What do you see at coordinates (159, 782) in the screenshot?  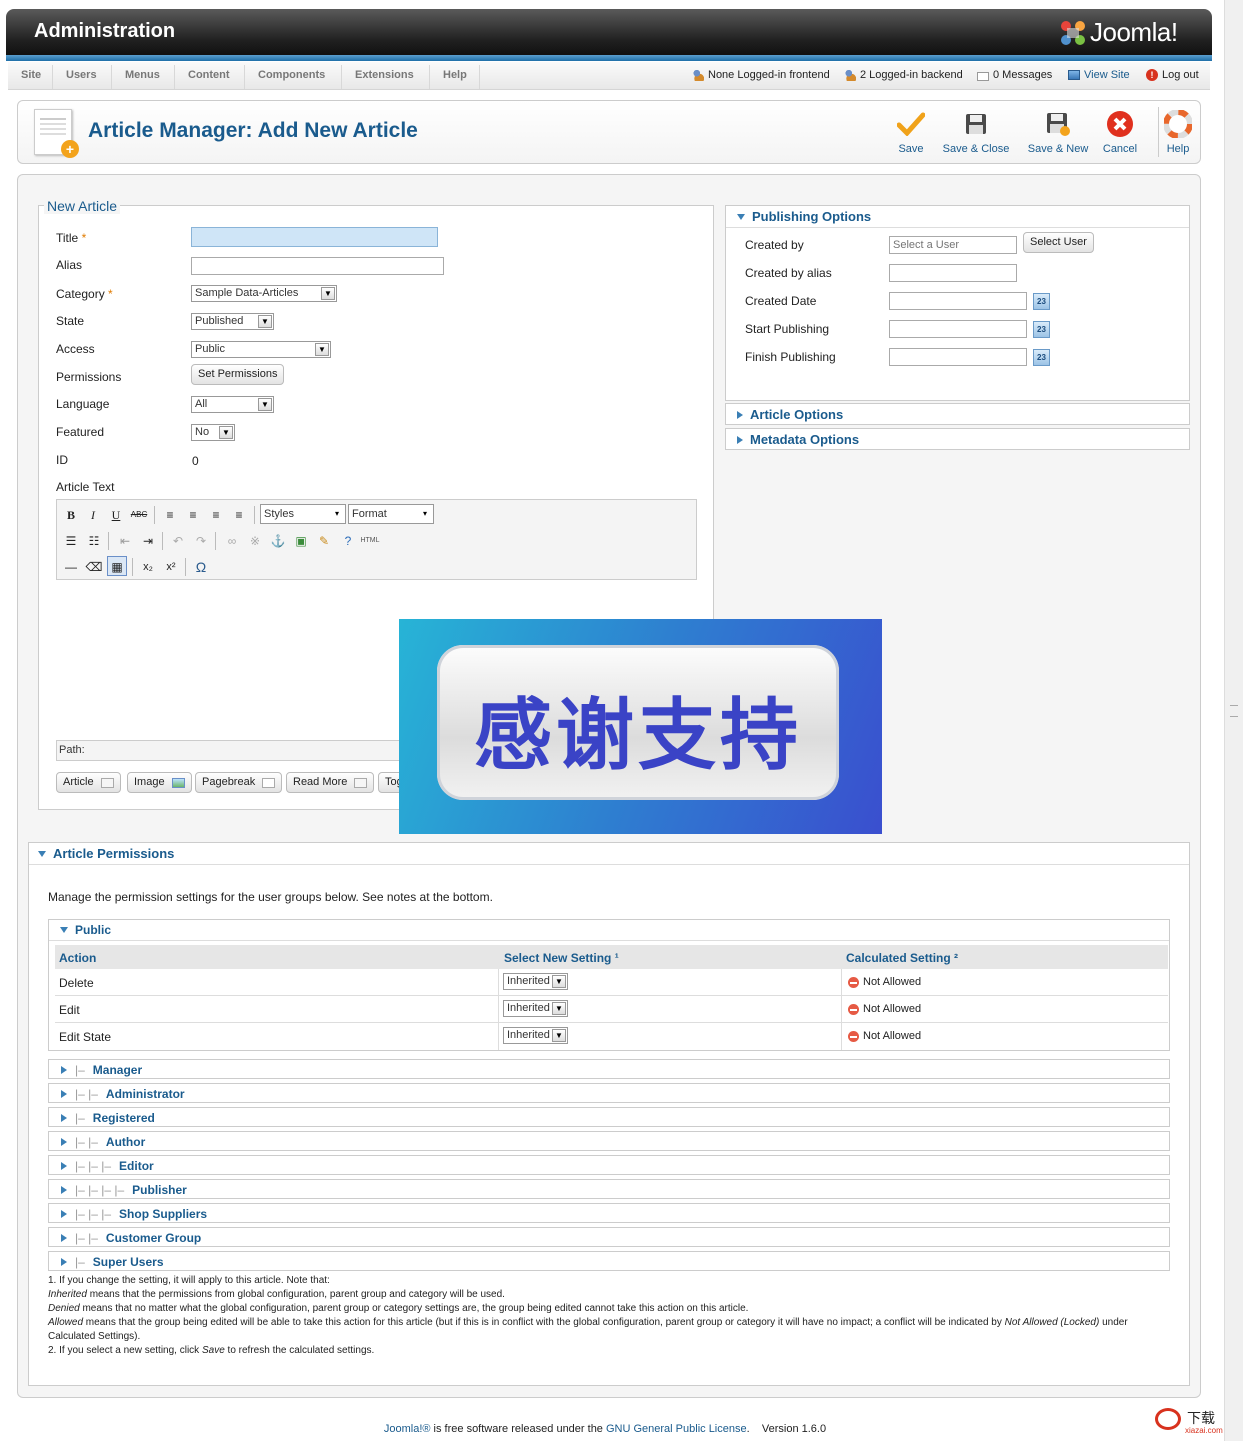 I see `insert-image-button: Image` at bounding box center [159, 782].